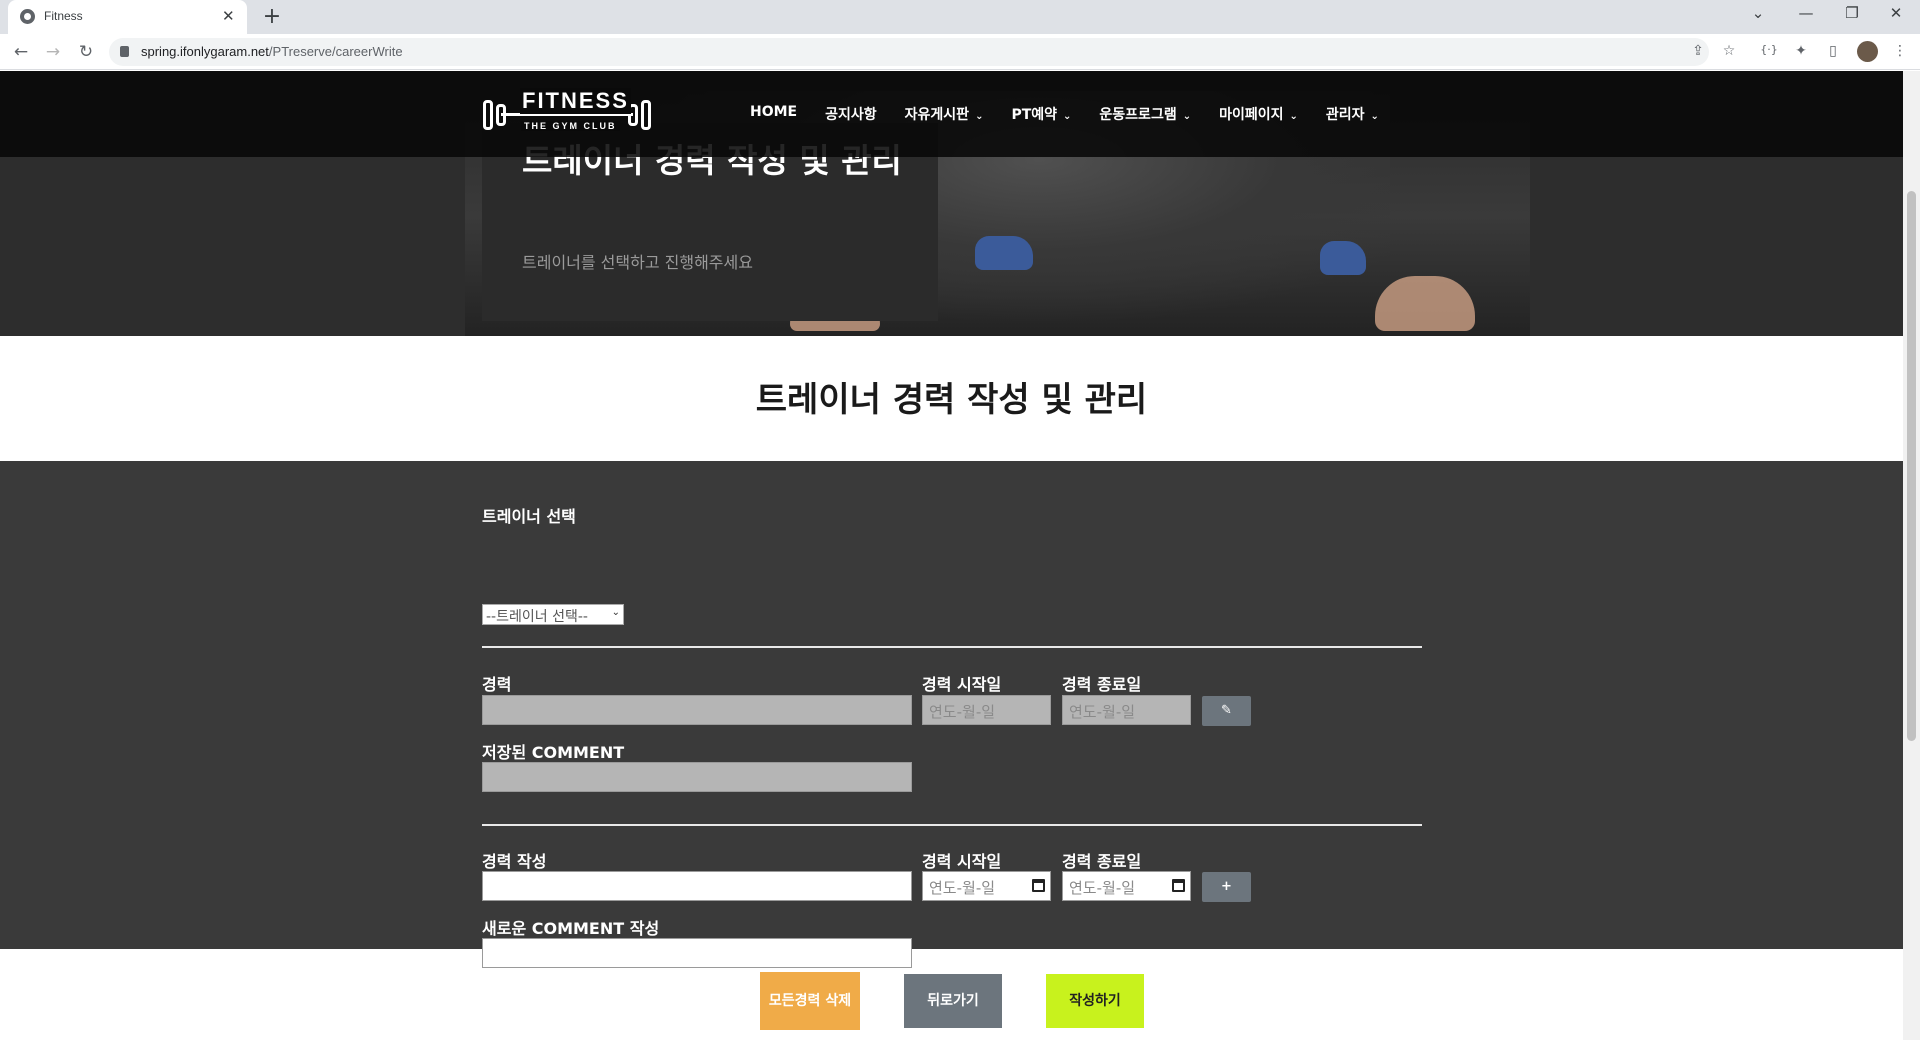 The height and width of the screenshot is (1040, 1920). What do you see at coordinates (1900, 51) in the screenshot?
I see `more-menu-icon: ⋮` at bounding box center [1900, 51].